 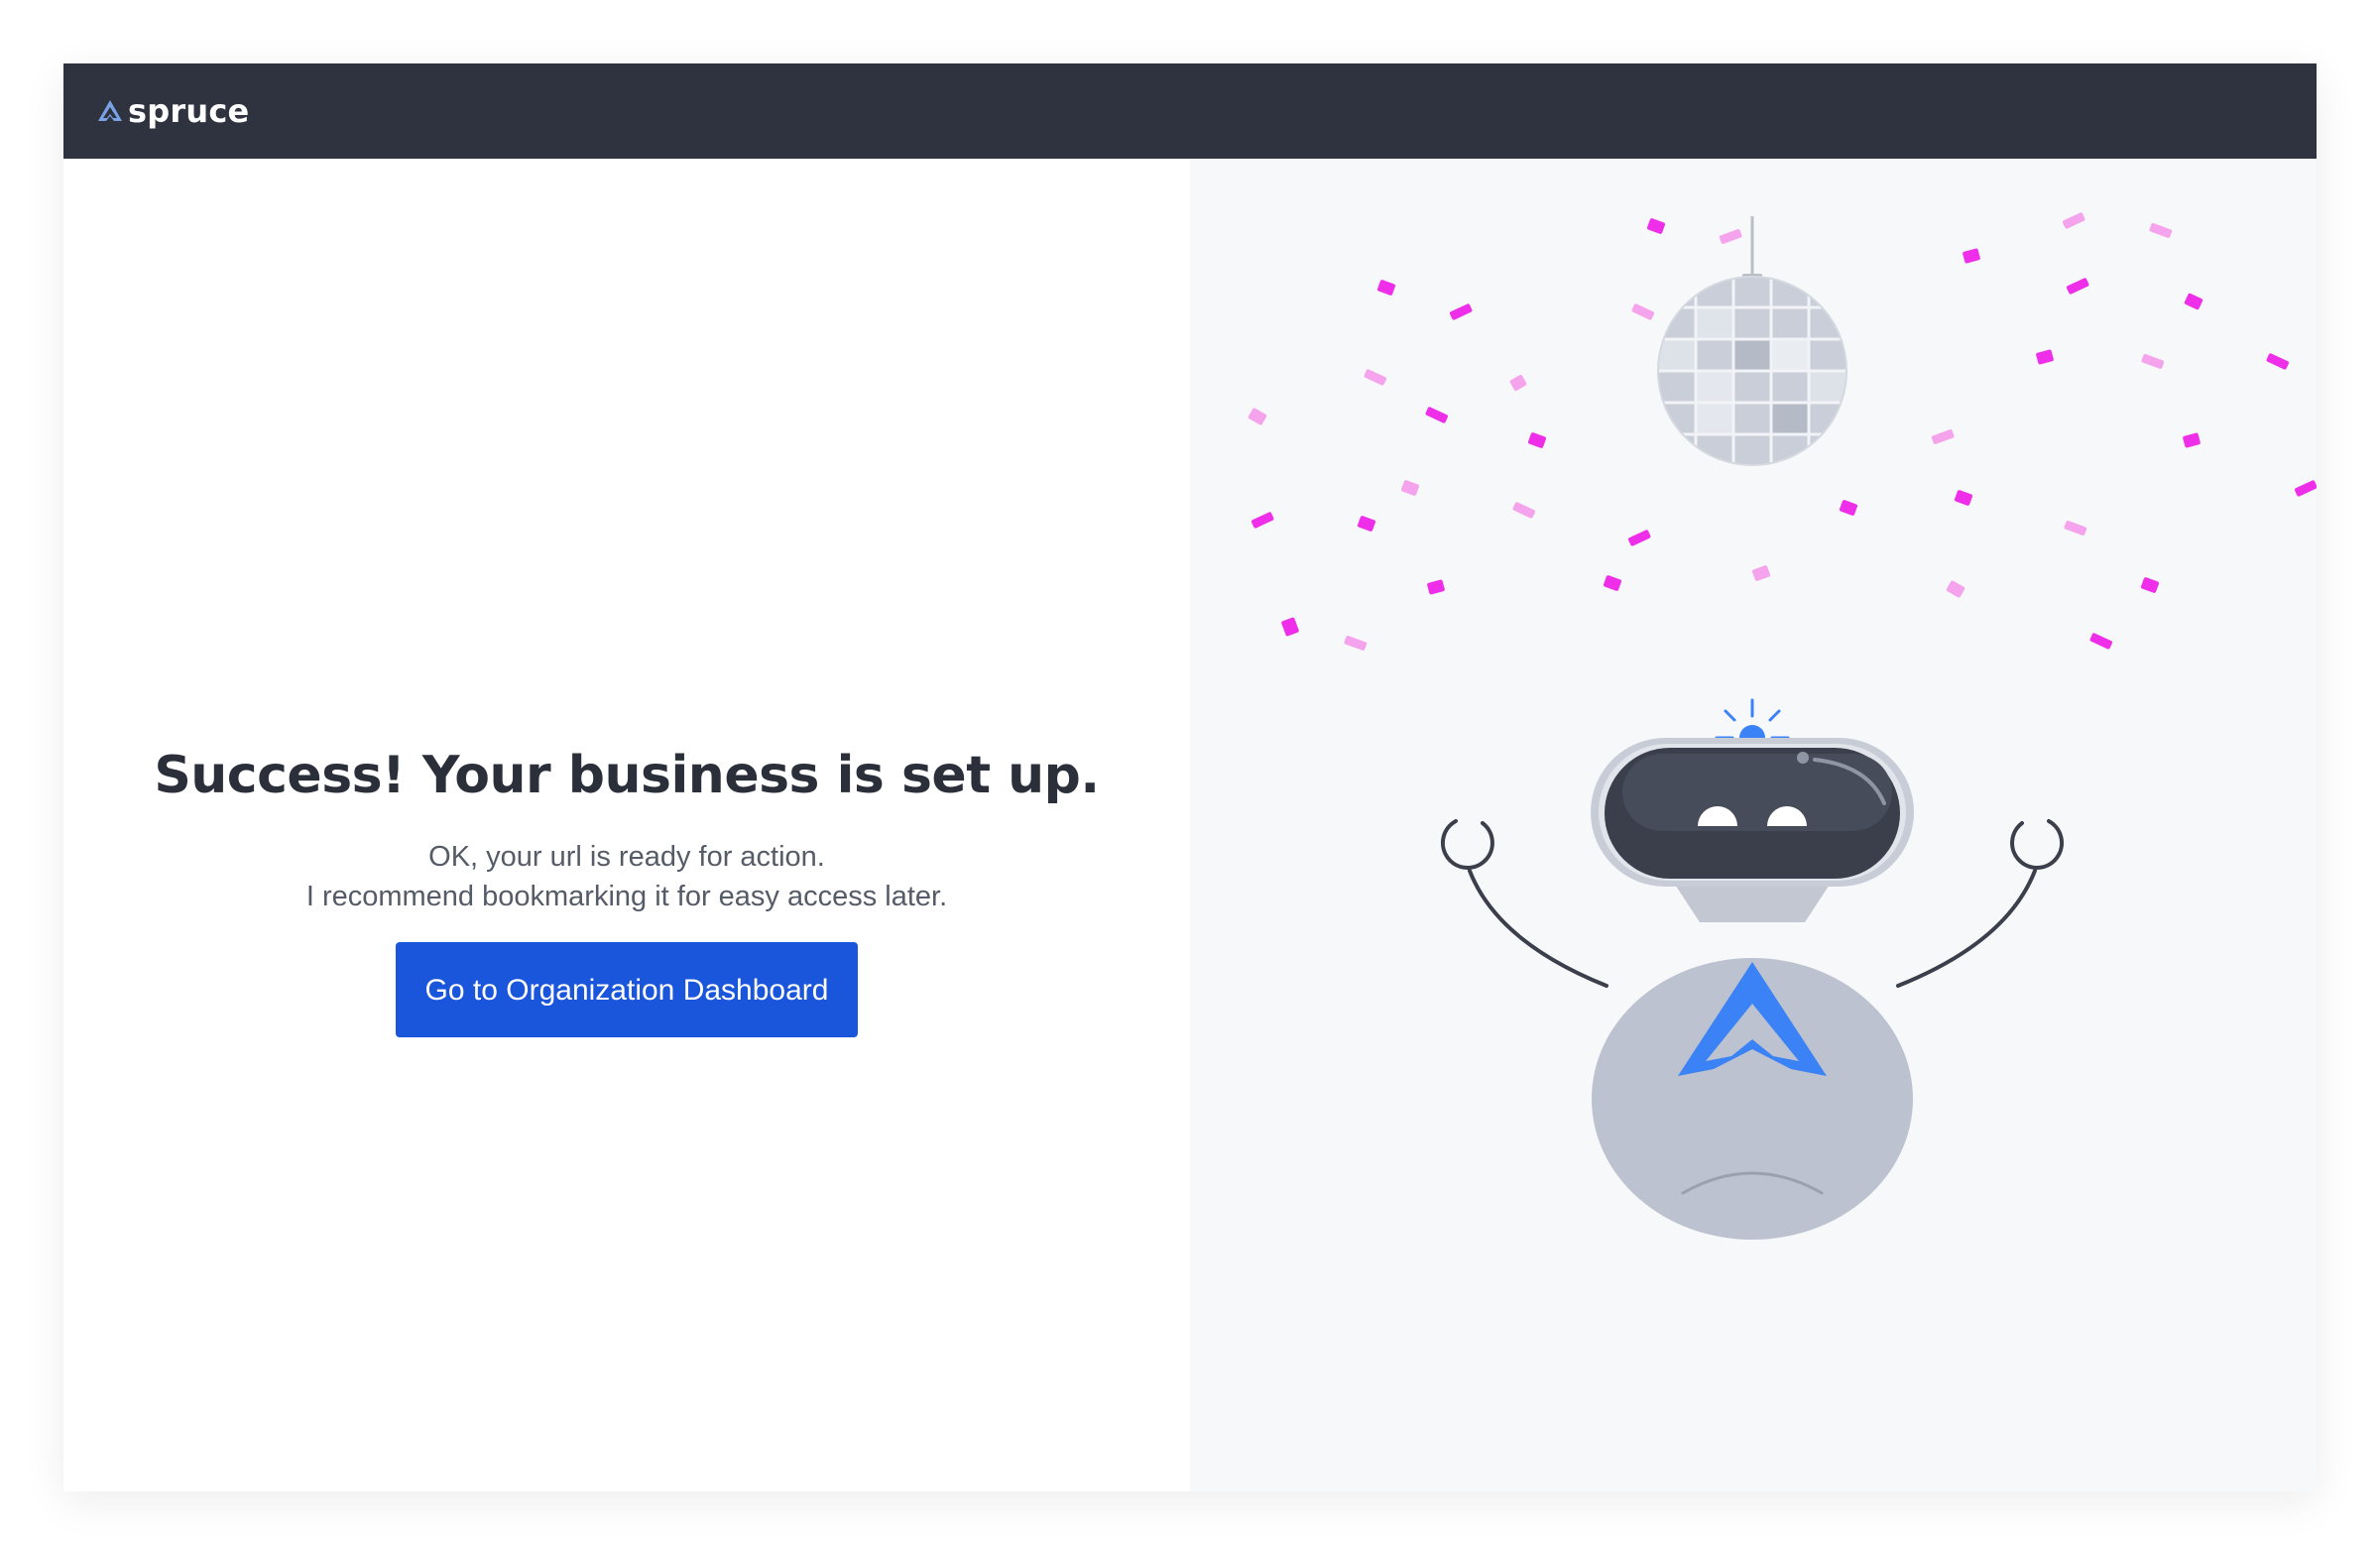 I want to click on go-to-dashboard-button: Go to Organization Dashboard, so click(x=627, y=989).